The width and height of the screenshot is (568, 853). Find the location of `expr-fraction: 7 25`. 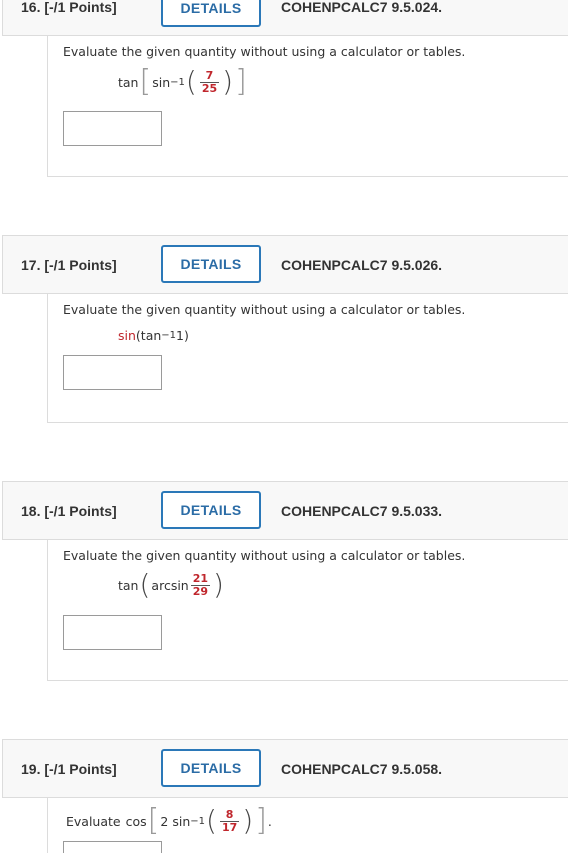

expr-fraction: 7 25 is located at coordinates (209, 81).